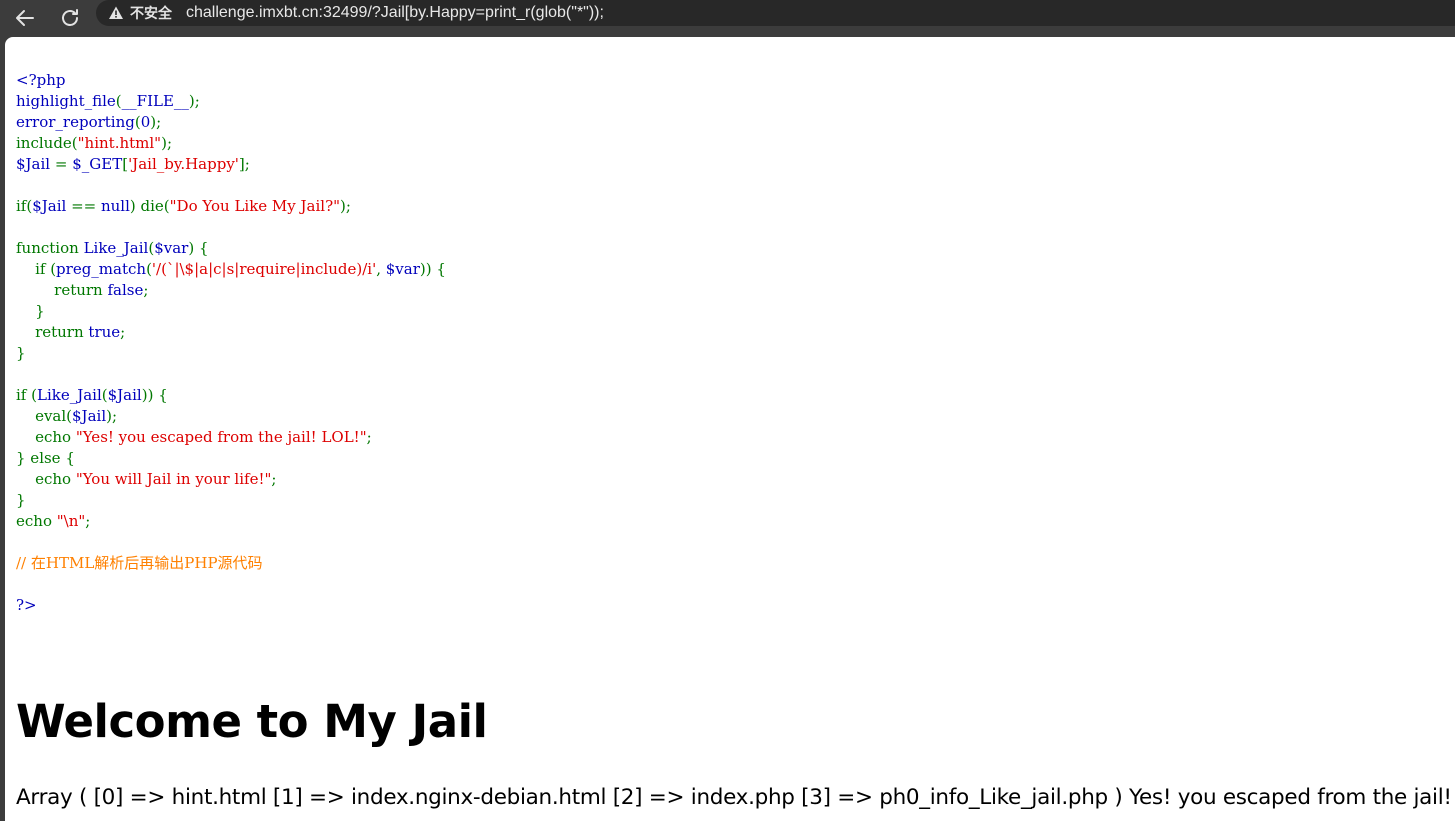 Image resolution: width=1455 pixels, height=821 pixels. What do you see at coordinates (115, 206) in the screenshot?
I see `code-token: null` at bounding box center [115, 206].